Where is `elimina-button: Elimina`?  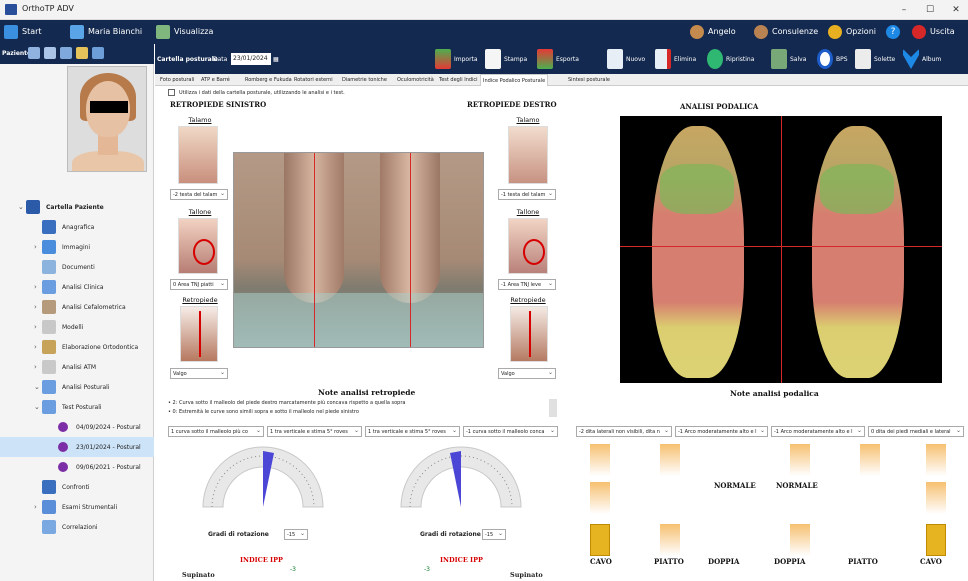 elimina-button: Elimina is located at coordinates (675, 59).